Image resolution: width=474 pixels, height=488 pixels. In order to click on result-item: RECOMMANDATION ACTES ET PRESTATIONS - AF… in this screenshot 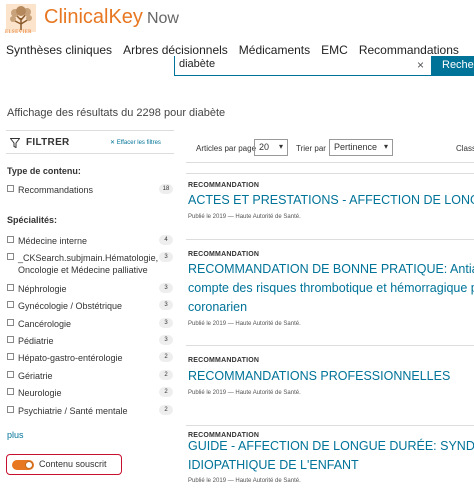, I will do `click(330, 206)`.